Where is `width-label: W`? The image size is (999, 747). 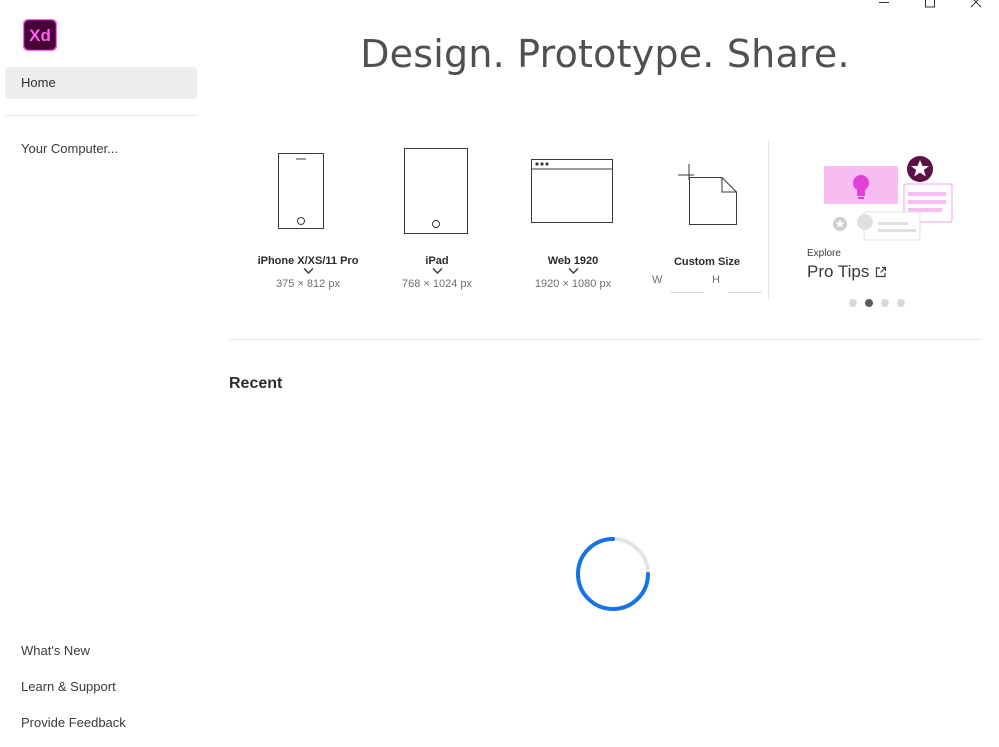 width-label: W is located at coordinates (657, 280).